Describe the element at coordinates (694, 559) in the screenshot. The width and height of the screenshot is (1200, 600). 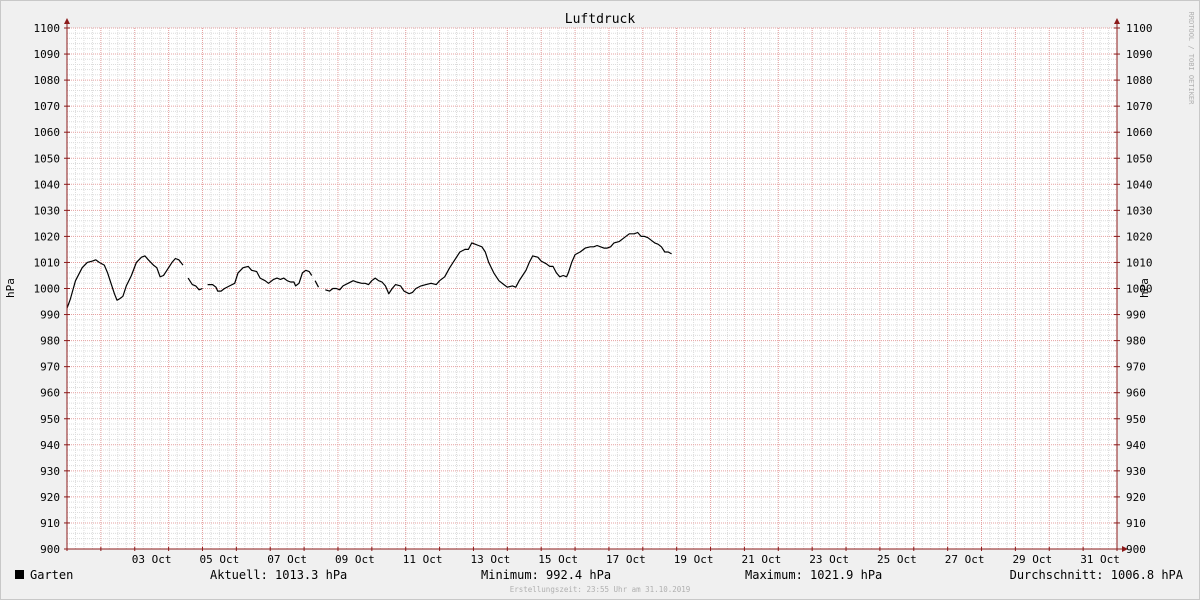
I see `x-tick-label: 19 Oct` at that location.